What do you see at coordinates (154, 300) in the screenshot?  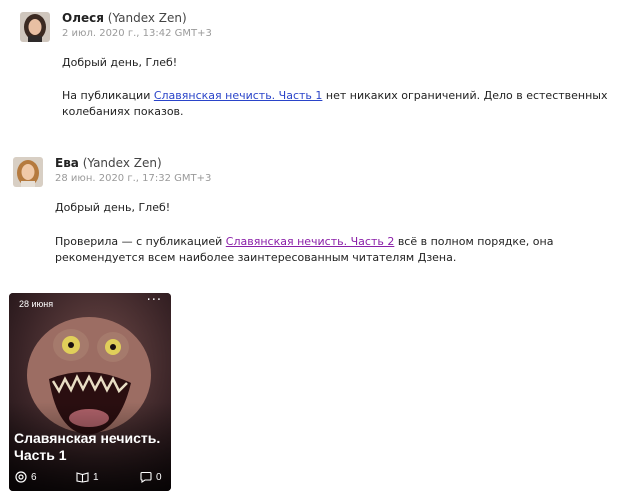 I see `more-icon: ···` at bounding box center [154, 300].